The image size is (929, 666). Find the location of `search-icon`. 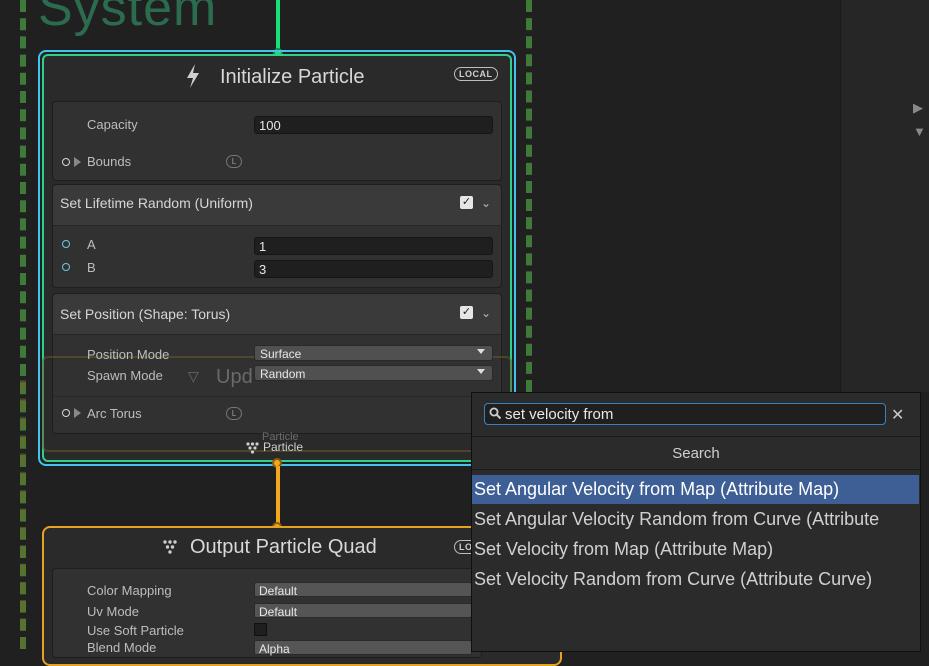

search-icon is located at coordinates (495, 416).